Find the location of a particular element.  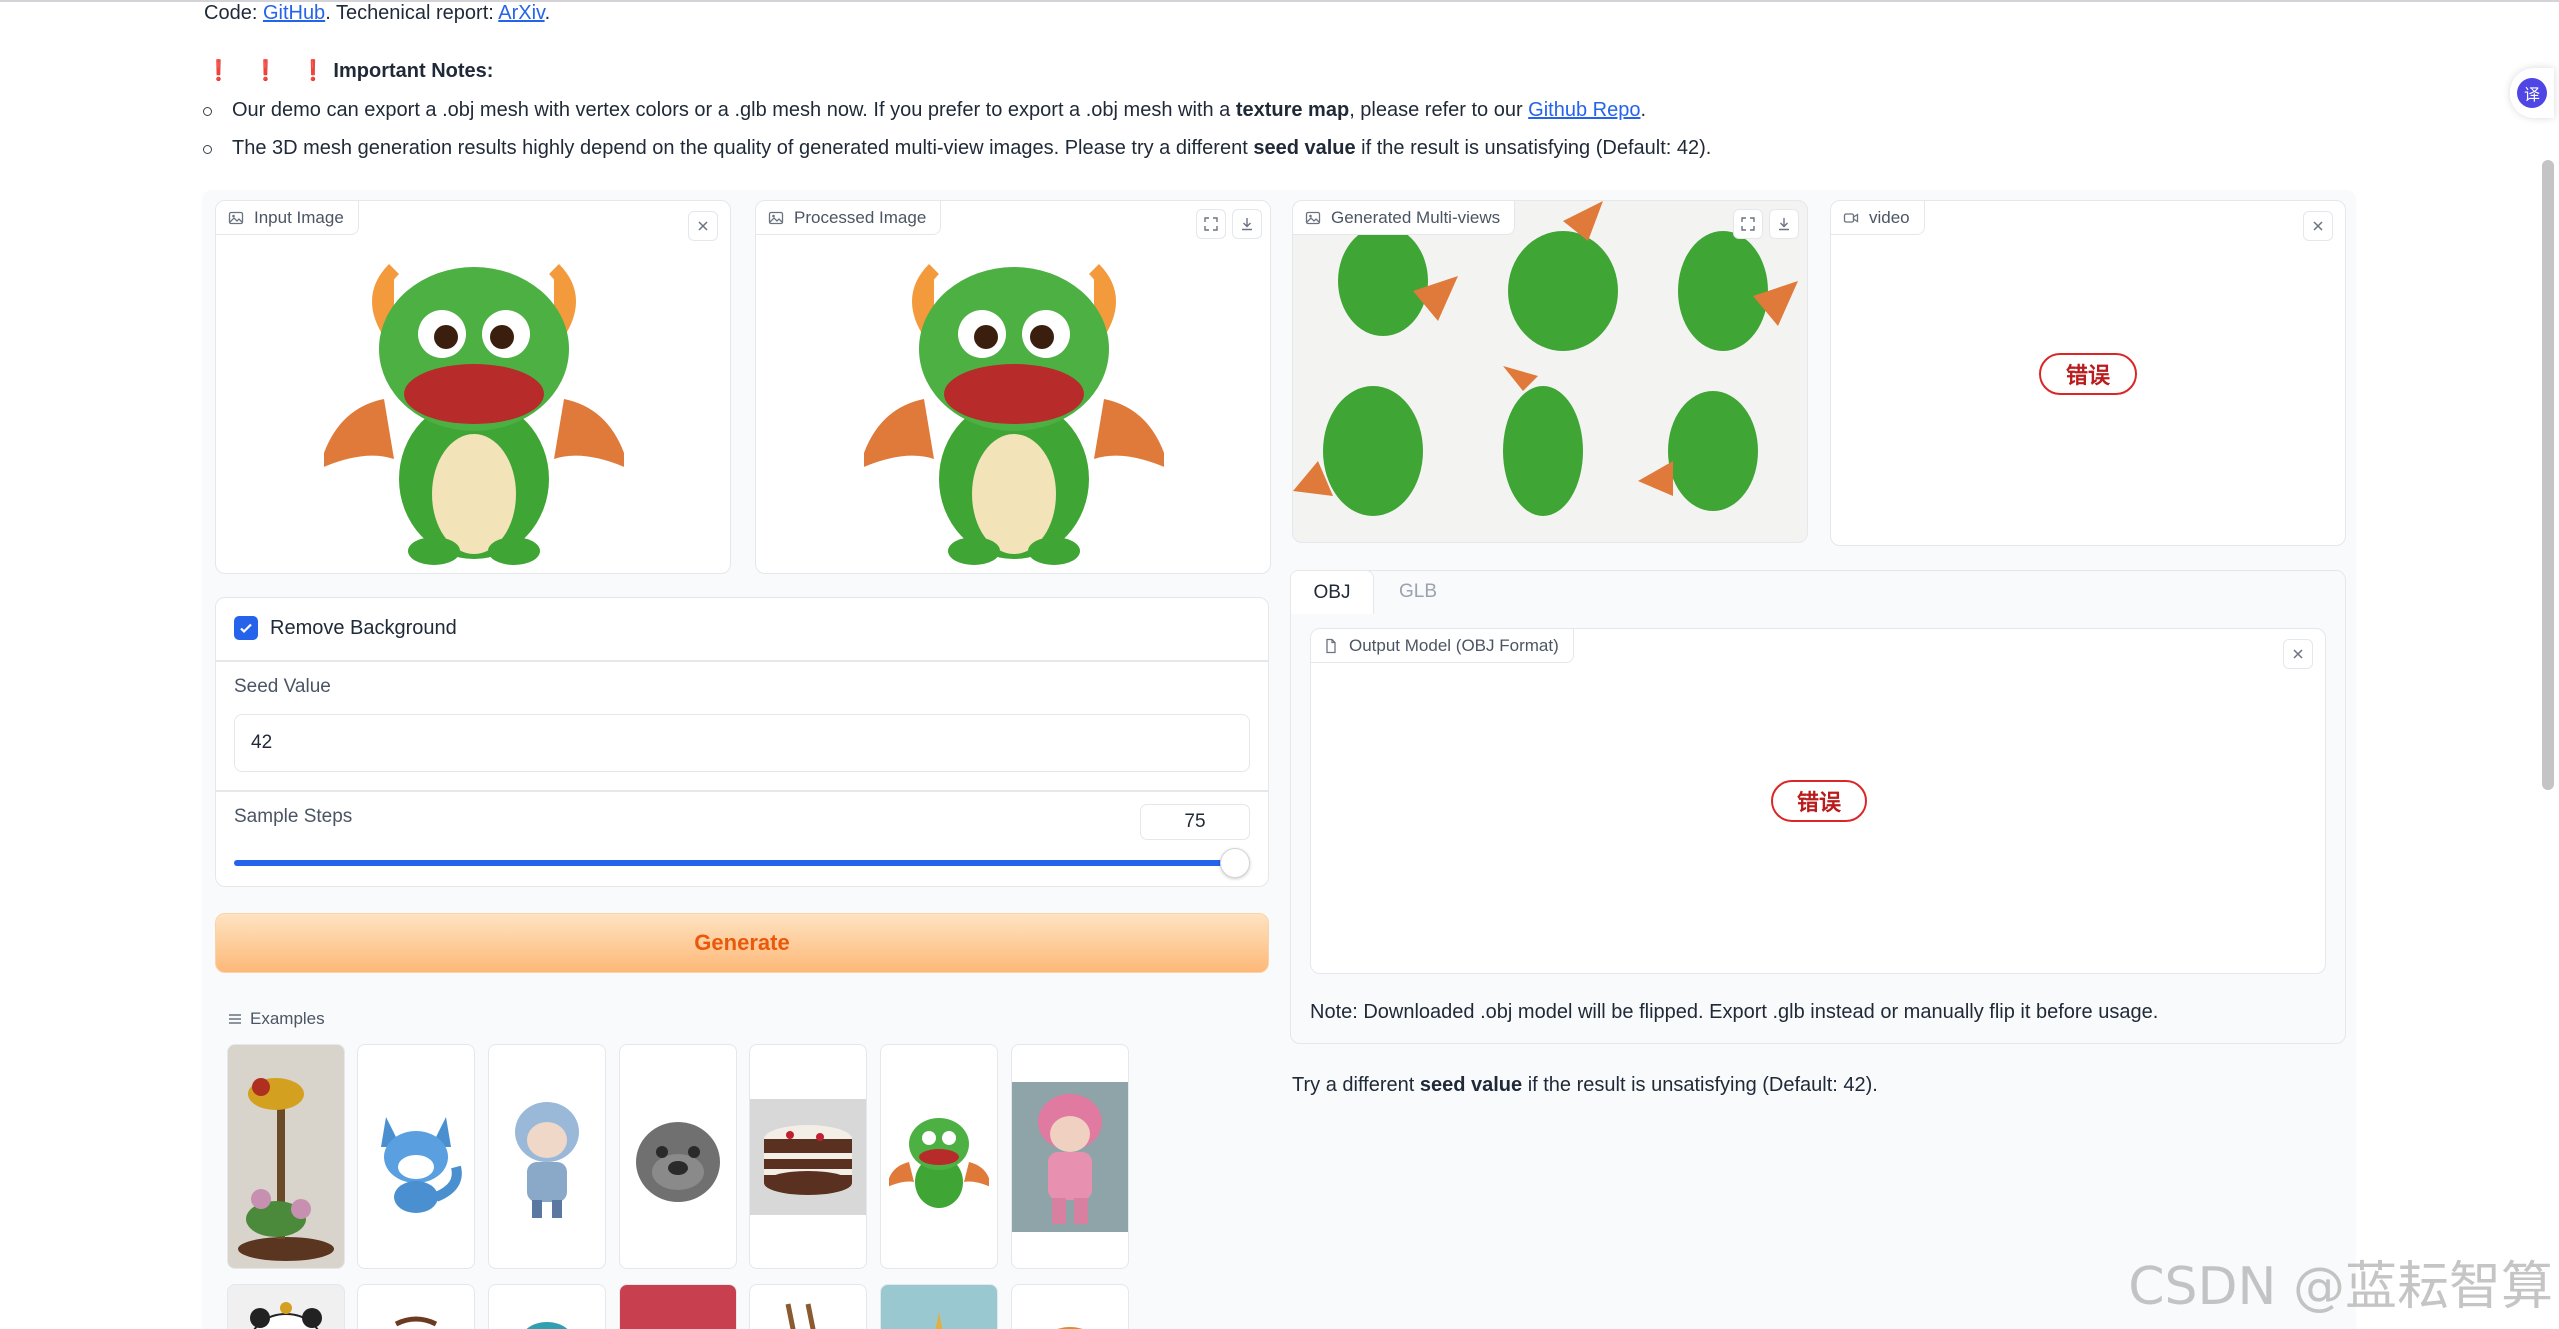

input-image-card: Input Image is located at coordinates (473, 387).